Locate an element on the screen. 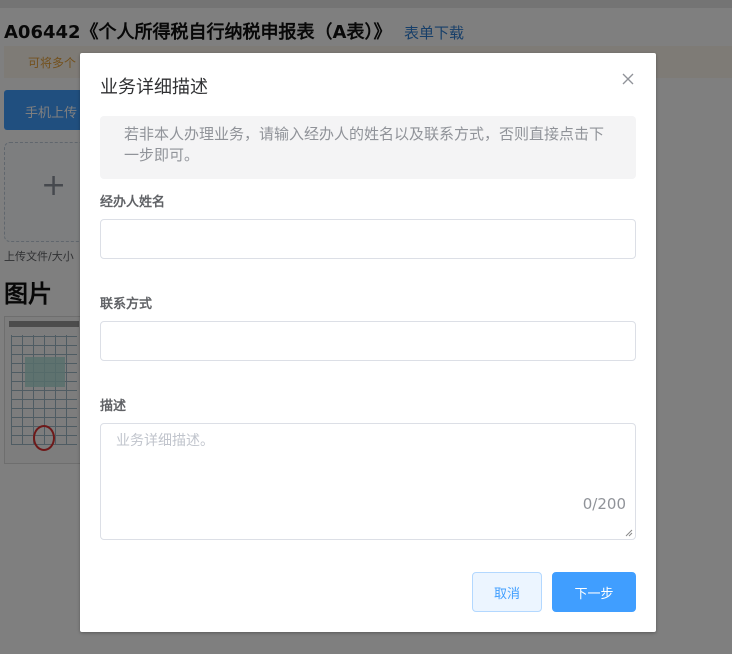 The image size is (732, 654). cancel-button: 取消 is located at coordinates (507, 592).